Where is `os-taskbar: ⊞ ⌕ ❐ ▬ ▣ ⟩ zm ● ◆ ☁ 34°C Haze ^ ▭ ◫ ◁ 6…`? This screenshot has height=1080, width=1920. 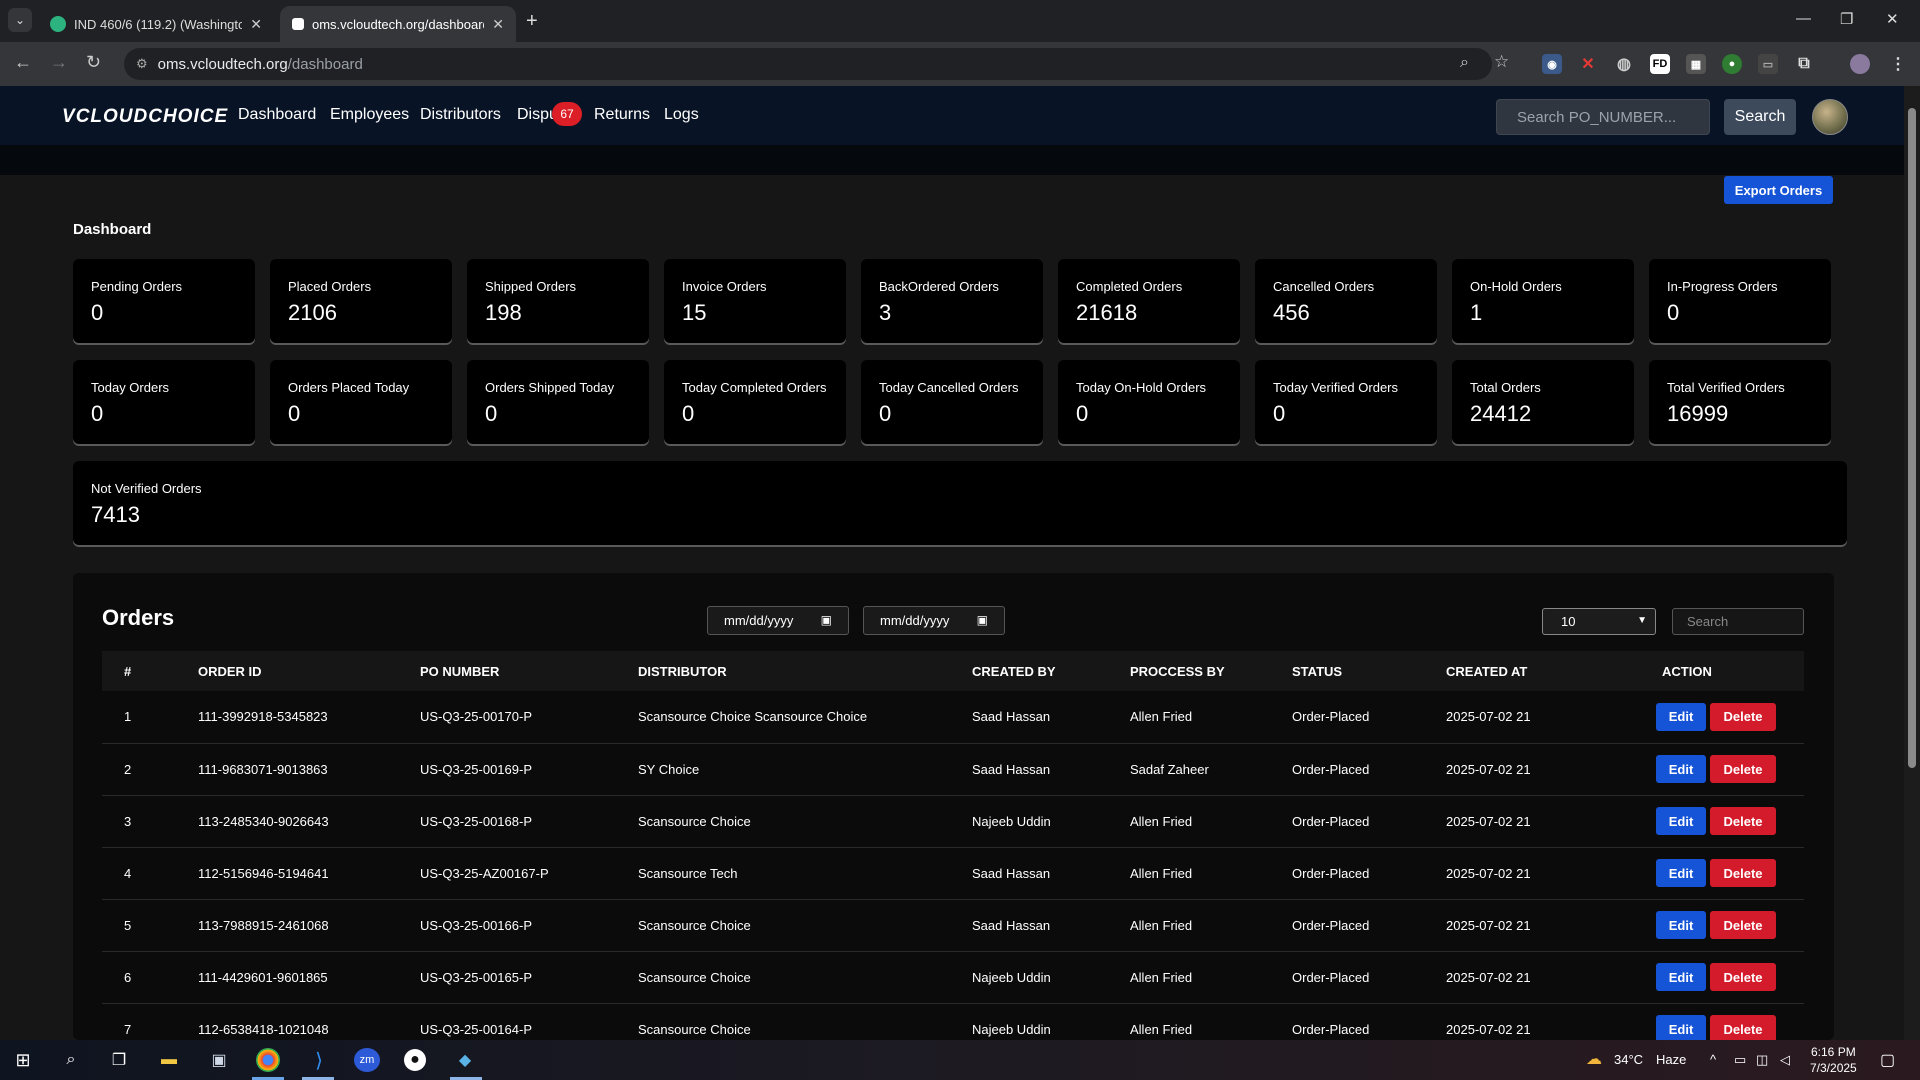 os-taskbar: ⊞ ⌕ ❐ ▬ ▣ ⟩ zm ● ◆ ☁ 34°C Haze ^ ▭ ◫ ◁ 6… is located at coordinates (960, 1060).